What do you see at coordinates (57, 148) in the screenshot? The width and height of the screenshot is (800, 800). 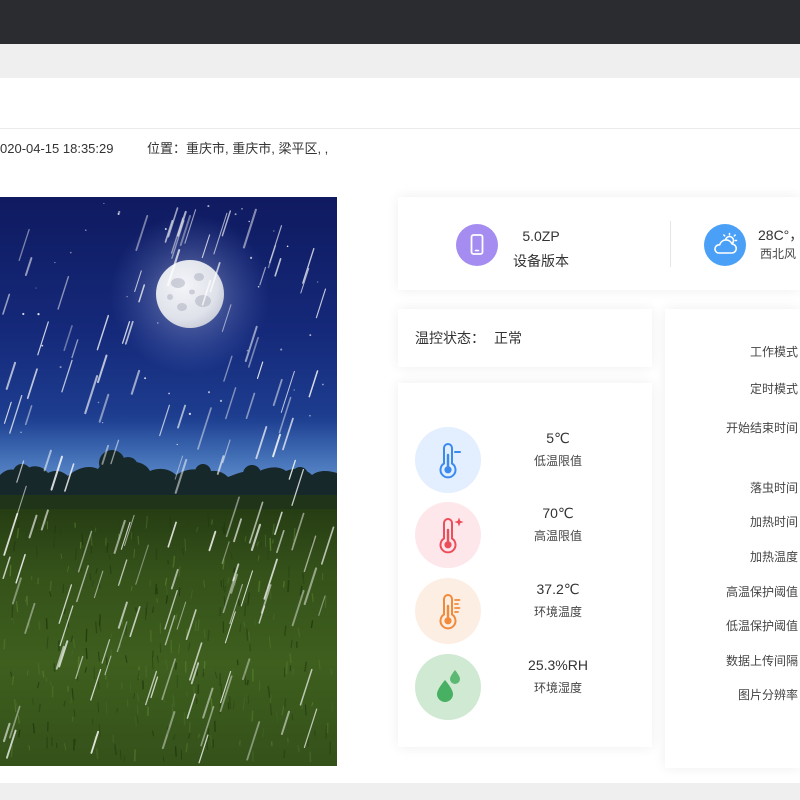 I see `timestamp: 020-04-15 18:35:29` at bounding box center [57, 148].